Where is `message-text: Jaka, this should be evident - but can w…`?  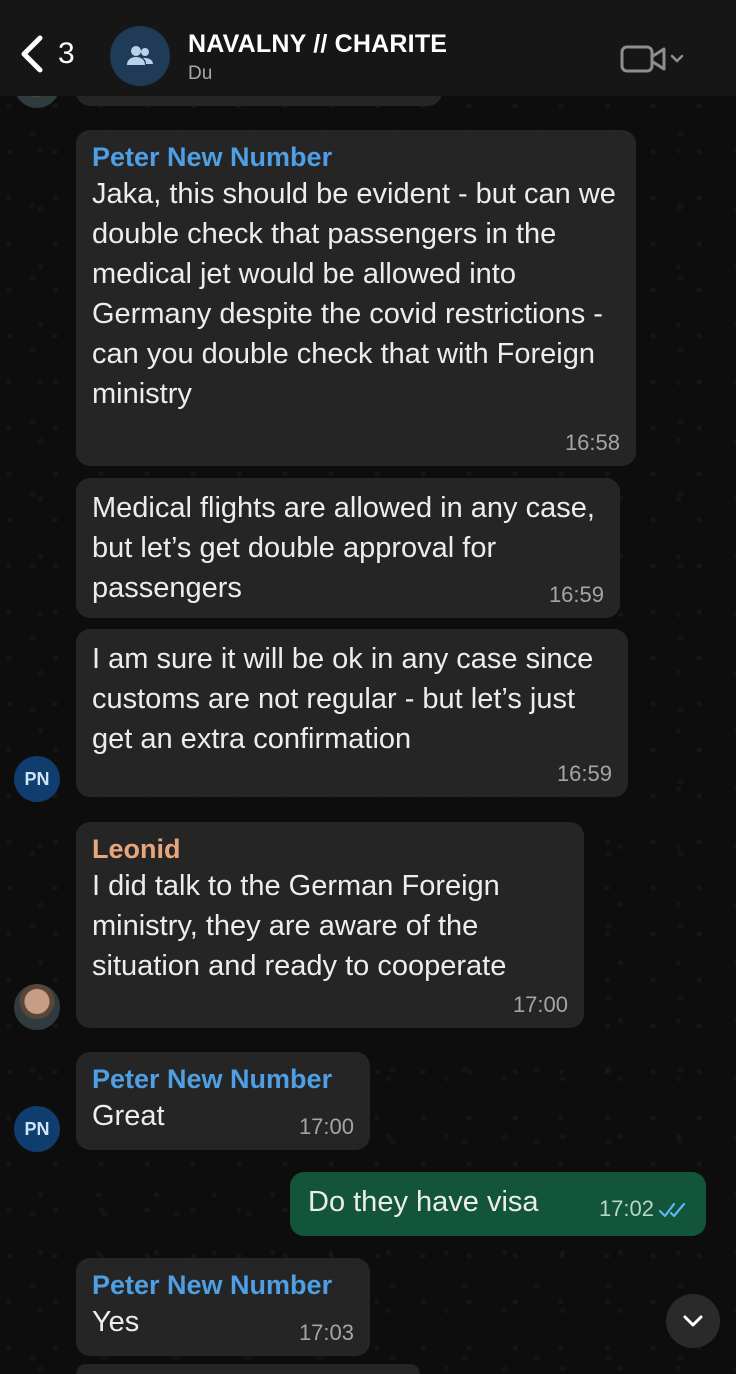 message-text: Jaka, this should be evident - but can w… is located at coordinates (354, 294).